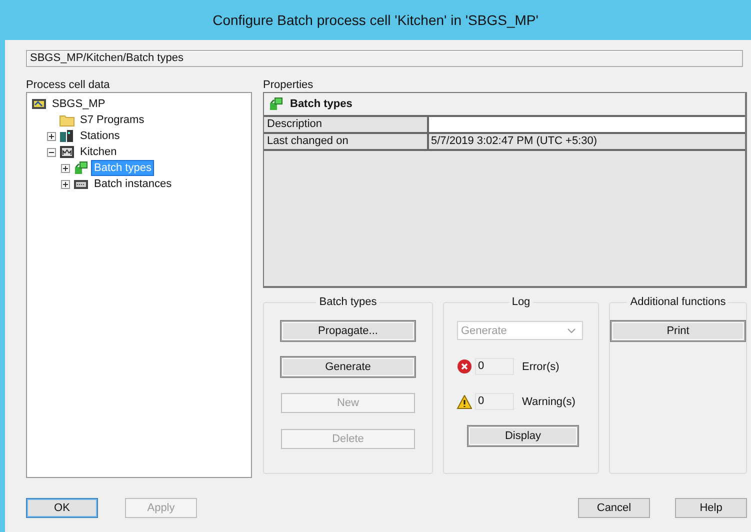 The width and height of the screenshot is (751, 532). I want to click on collapse-icon, so click(51, 152).